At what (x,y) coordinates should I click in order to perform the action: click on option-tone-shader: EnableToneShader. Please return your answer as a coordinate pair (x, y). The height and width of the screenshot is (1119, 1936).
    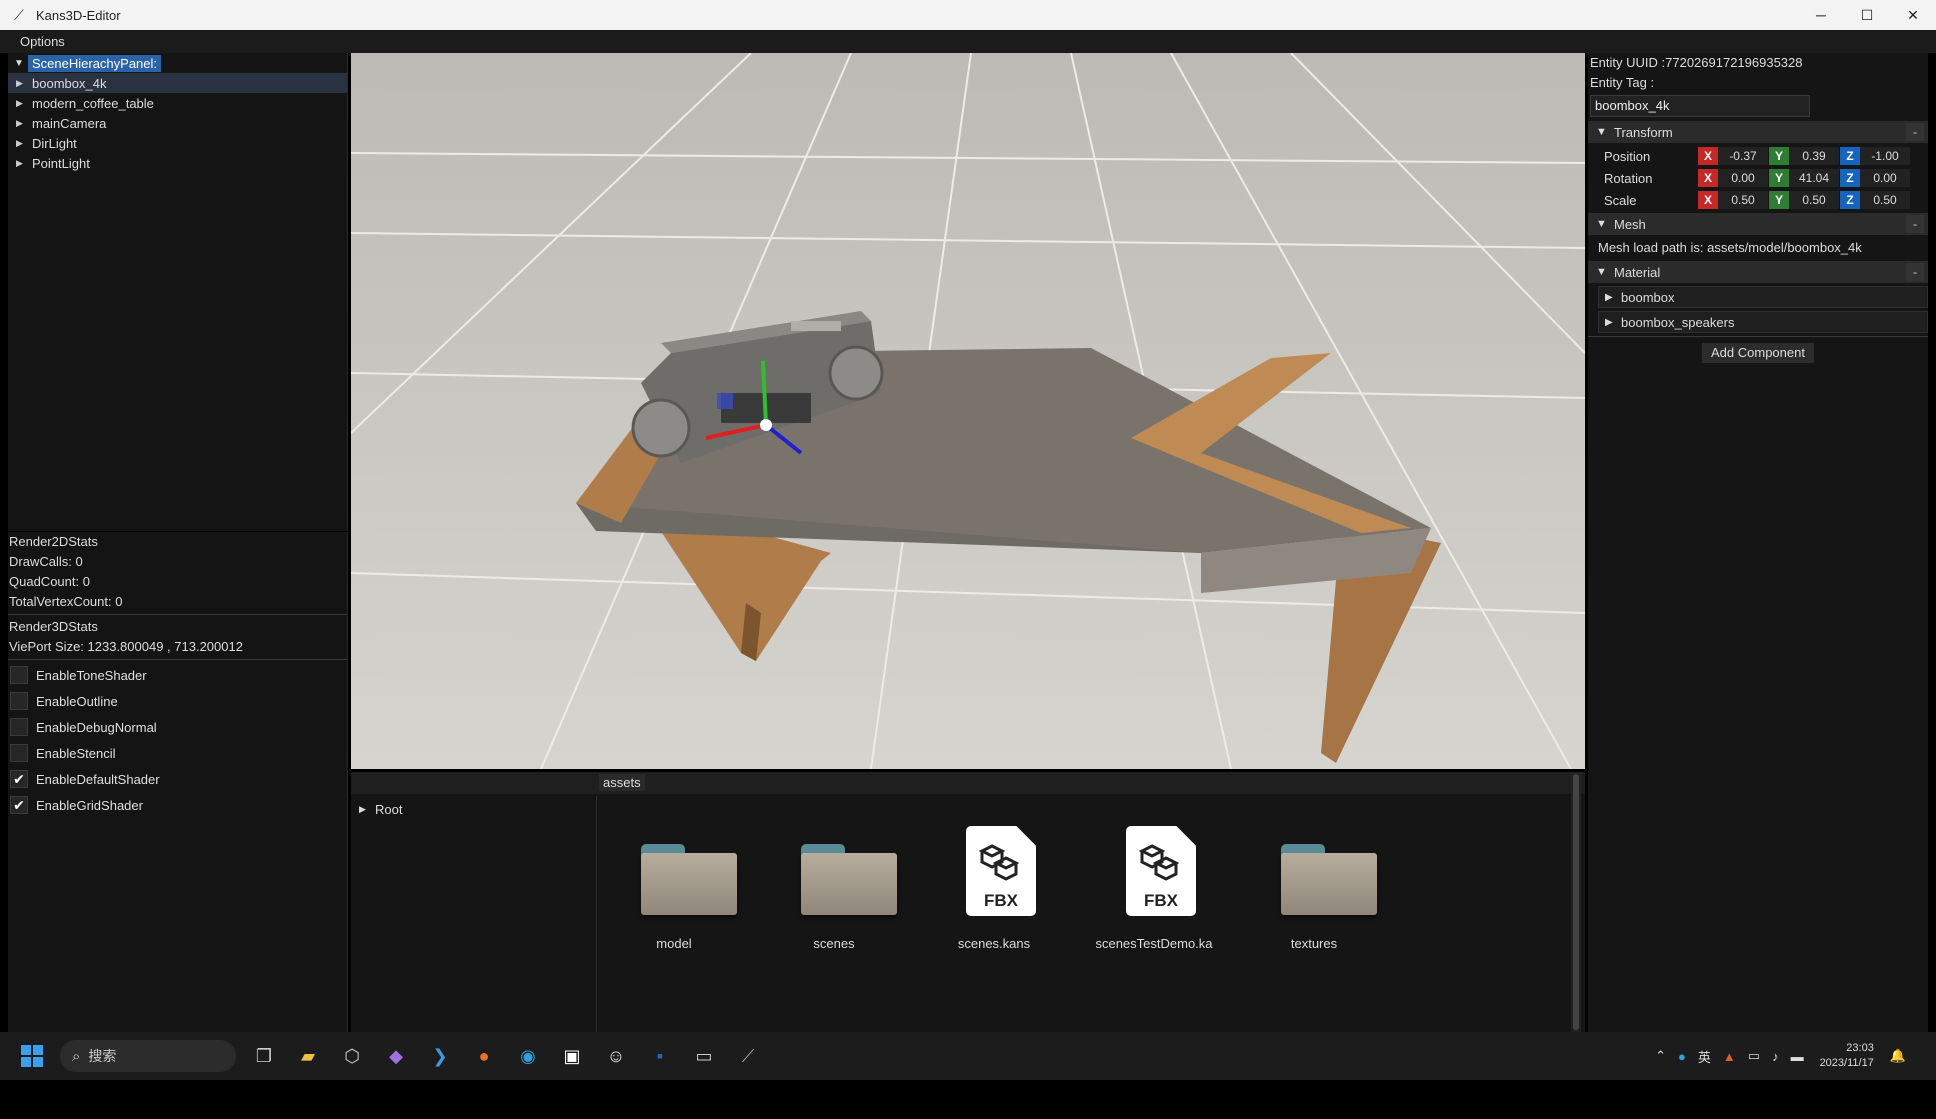
    Looking at the image, I should click on (177, 675).